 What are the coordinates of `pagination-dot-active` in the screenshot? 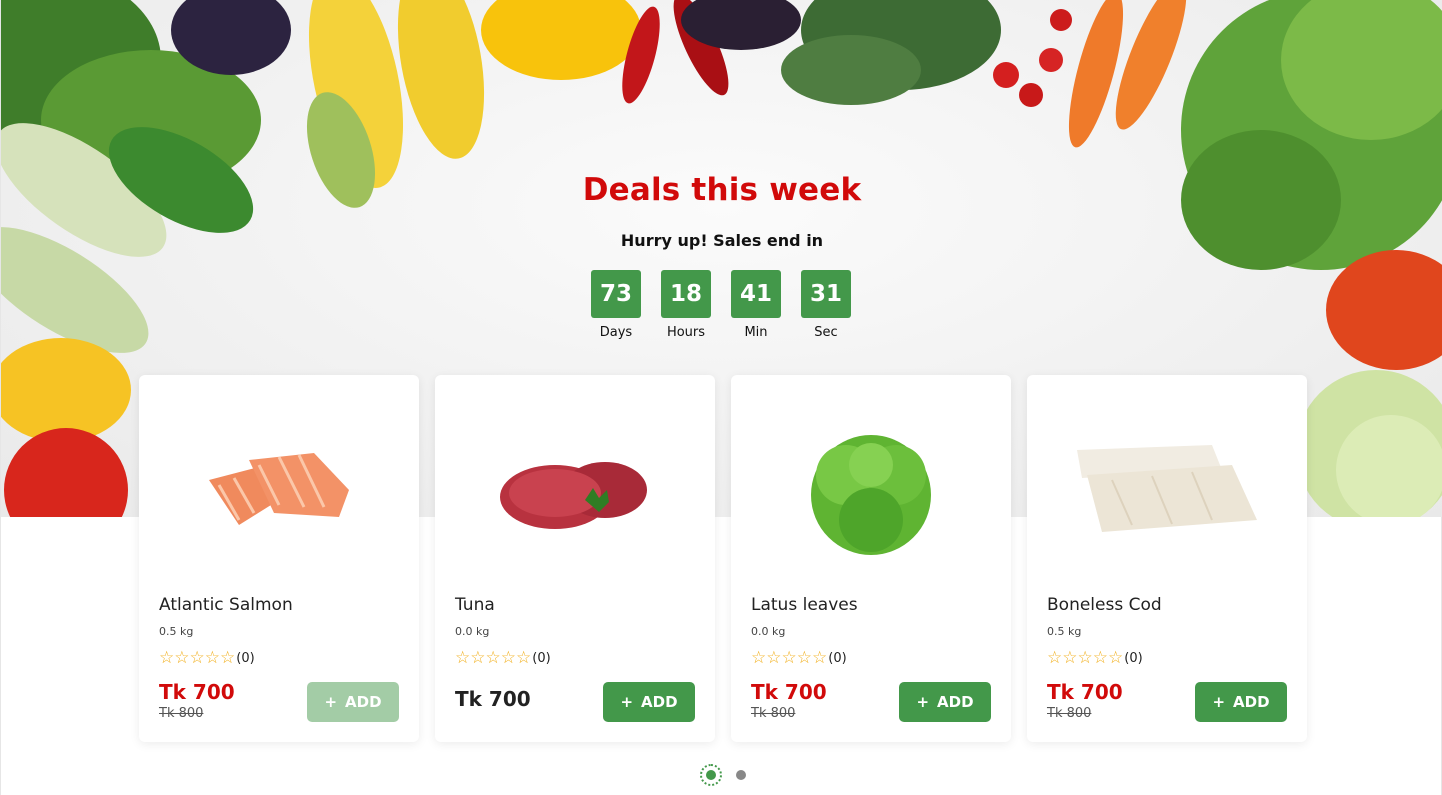 It's located at (711, 775).